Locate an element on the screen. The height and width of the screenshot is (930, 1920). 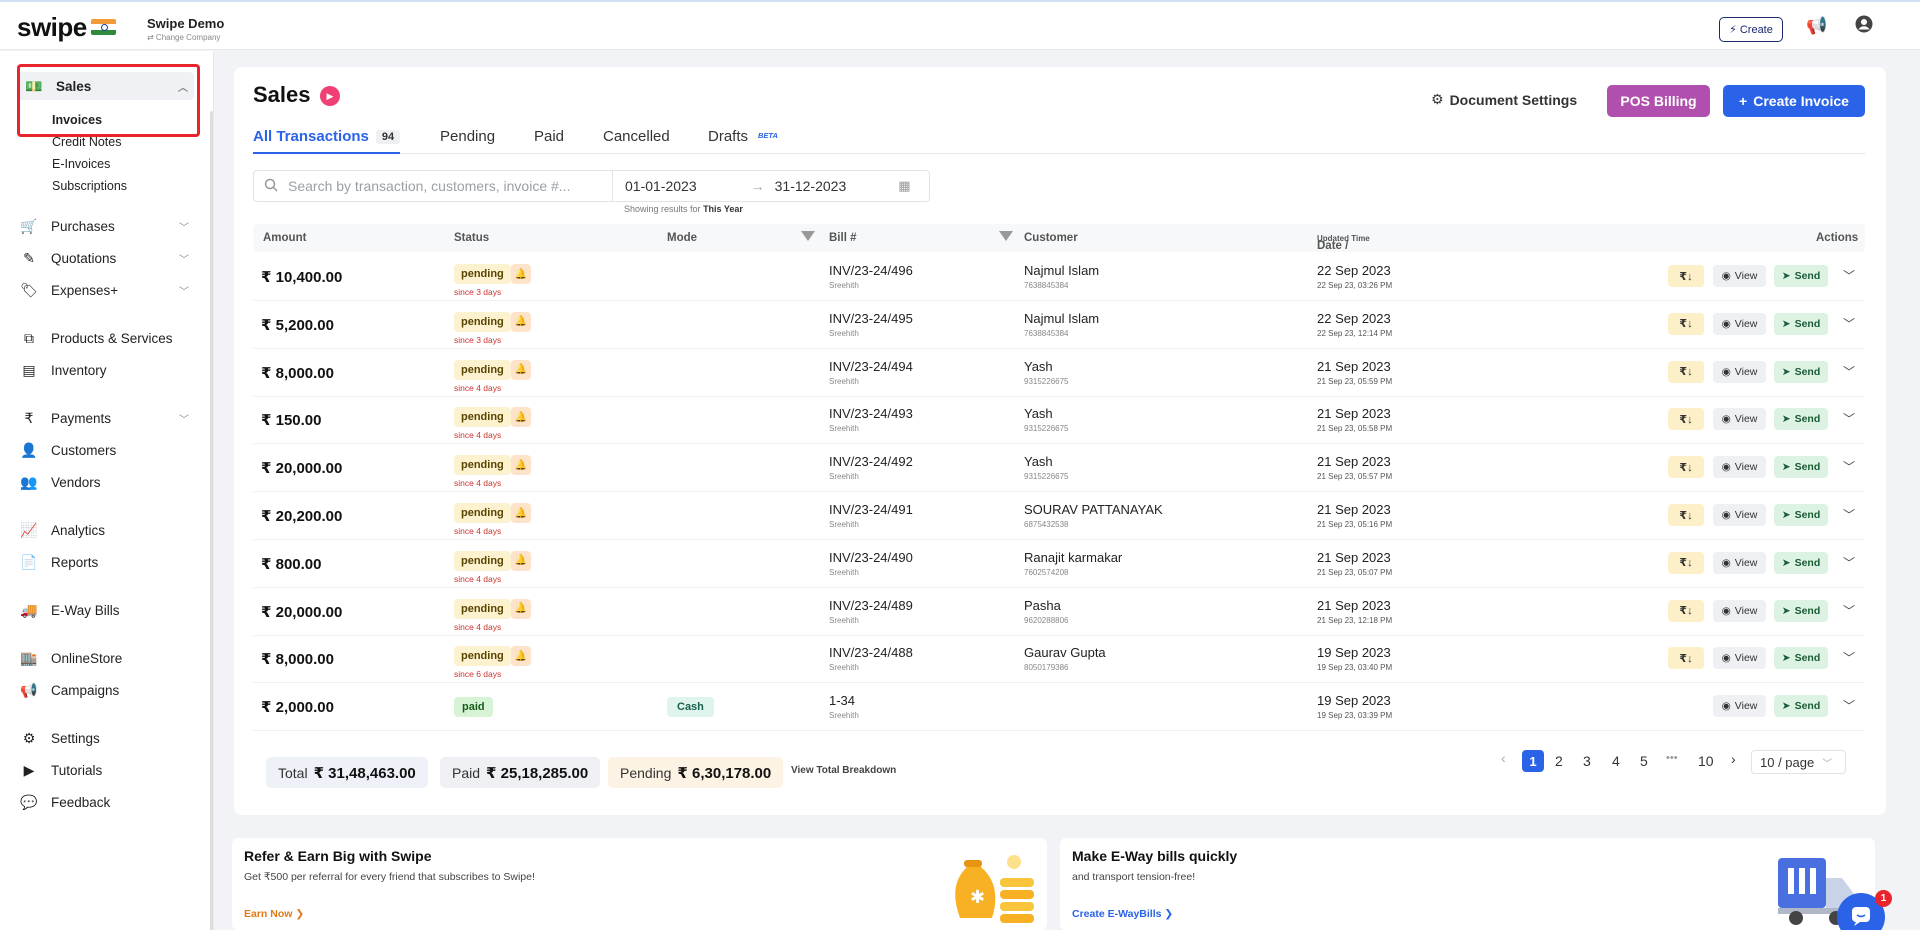
page-ellipsis: ••• is located at coordinates (1672, 758).